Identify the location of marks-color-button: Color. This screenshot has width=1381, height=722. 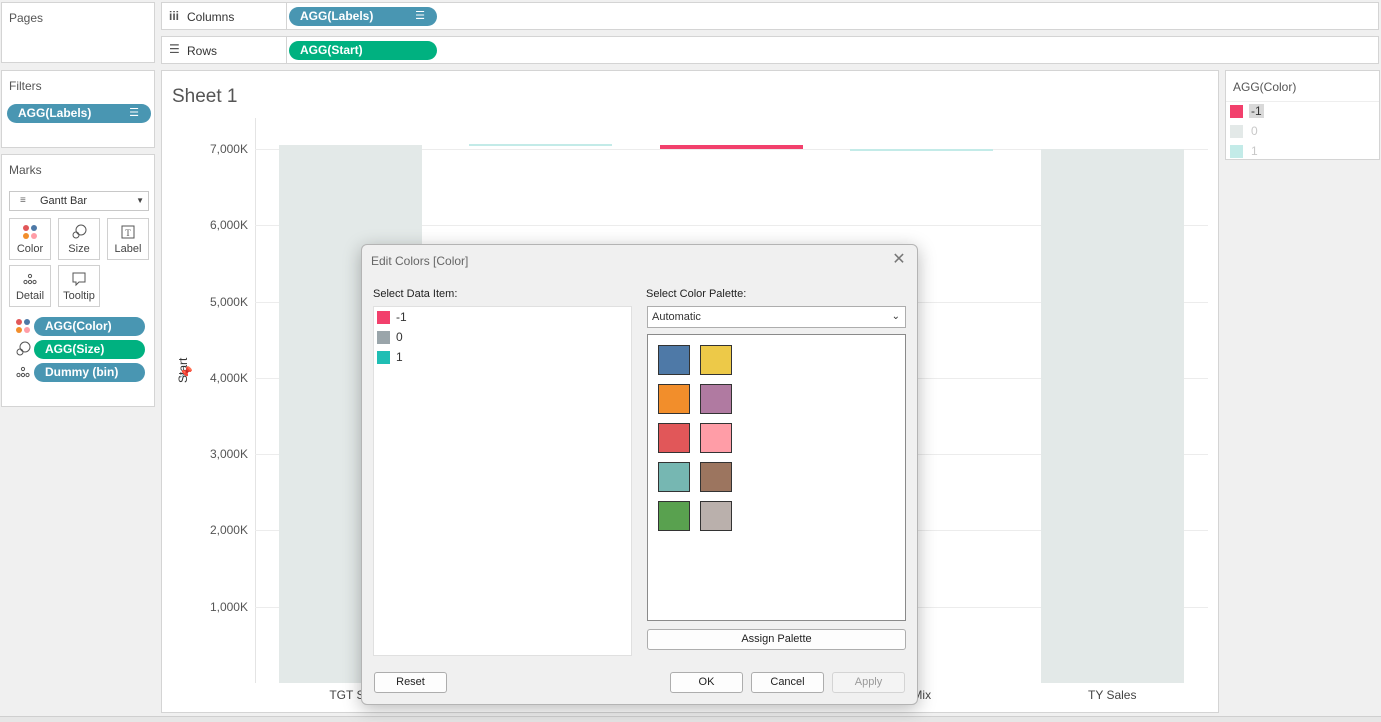
(30, 239).